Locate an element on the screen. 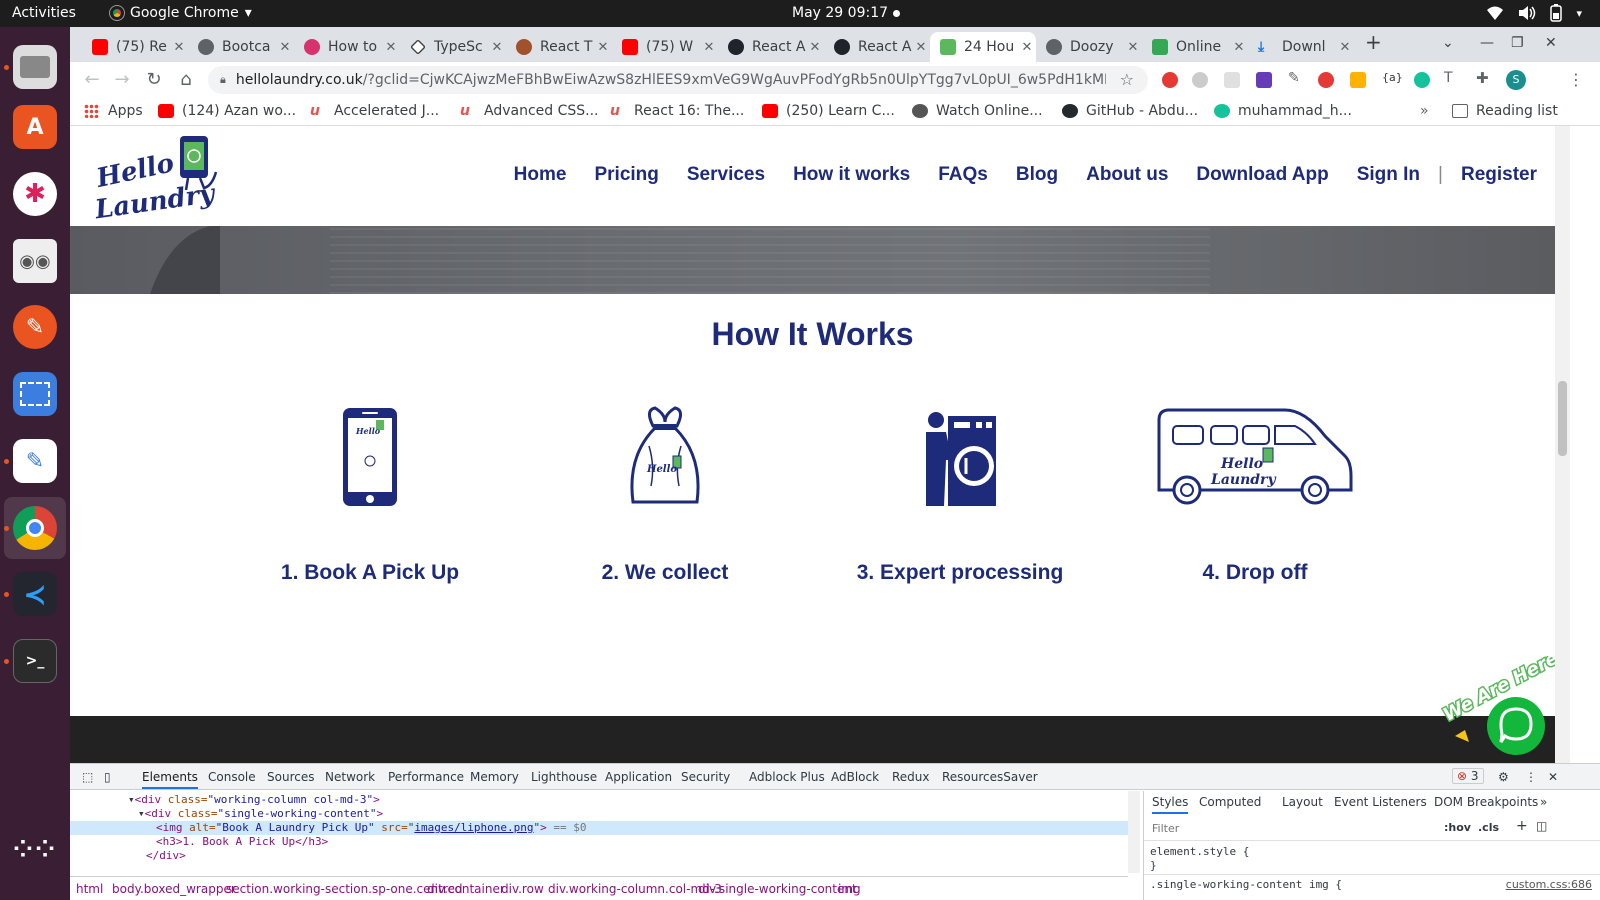  vscode-icon: ≺ is located at coordinates (35, 594).